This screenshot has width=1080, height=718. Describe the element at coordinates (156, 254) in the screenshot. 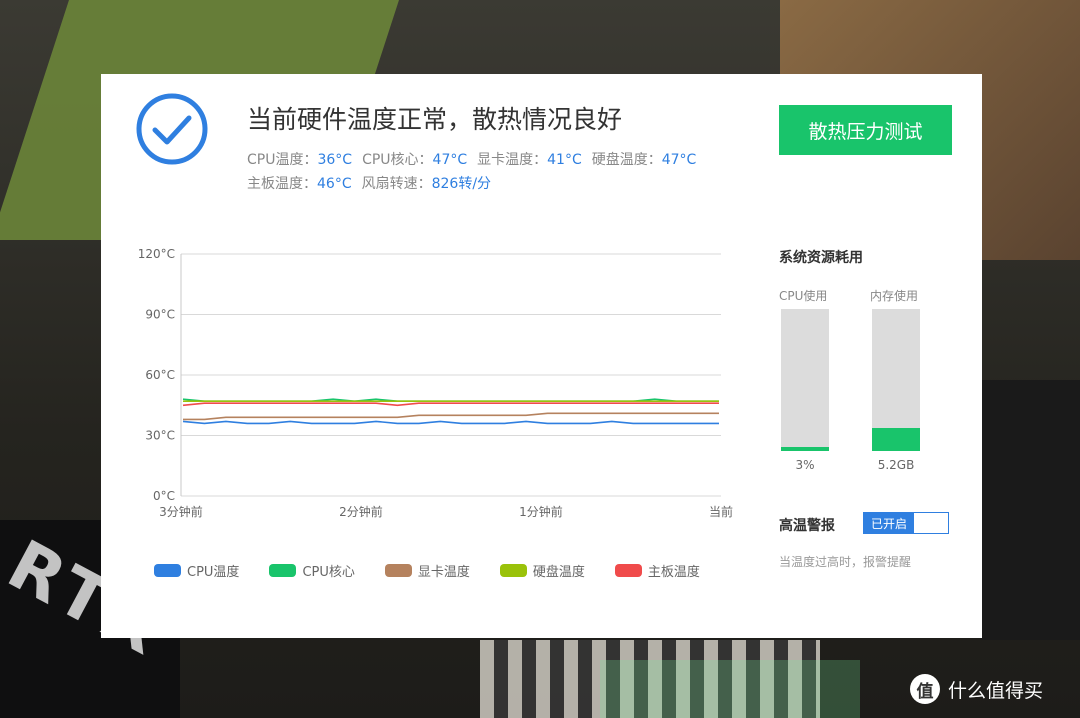

I see `y-tick-label: 120°C` at that location.